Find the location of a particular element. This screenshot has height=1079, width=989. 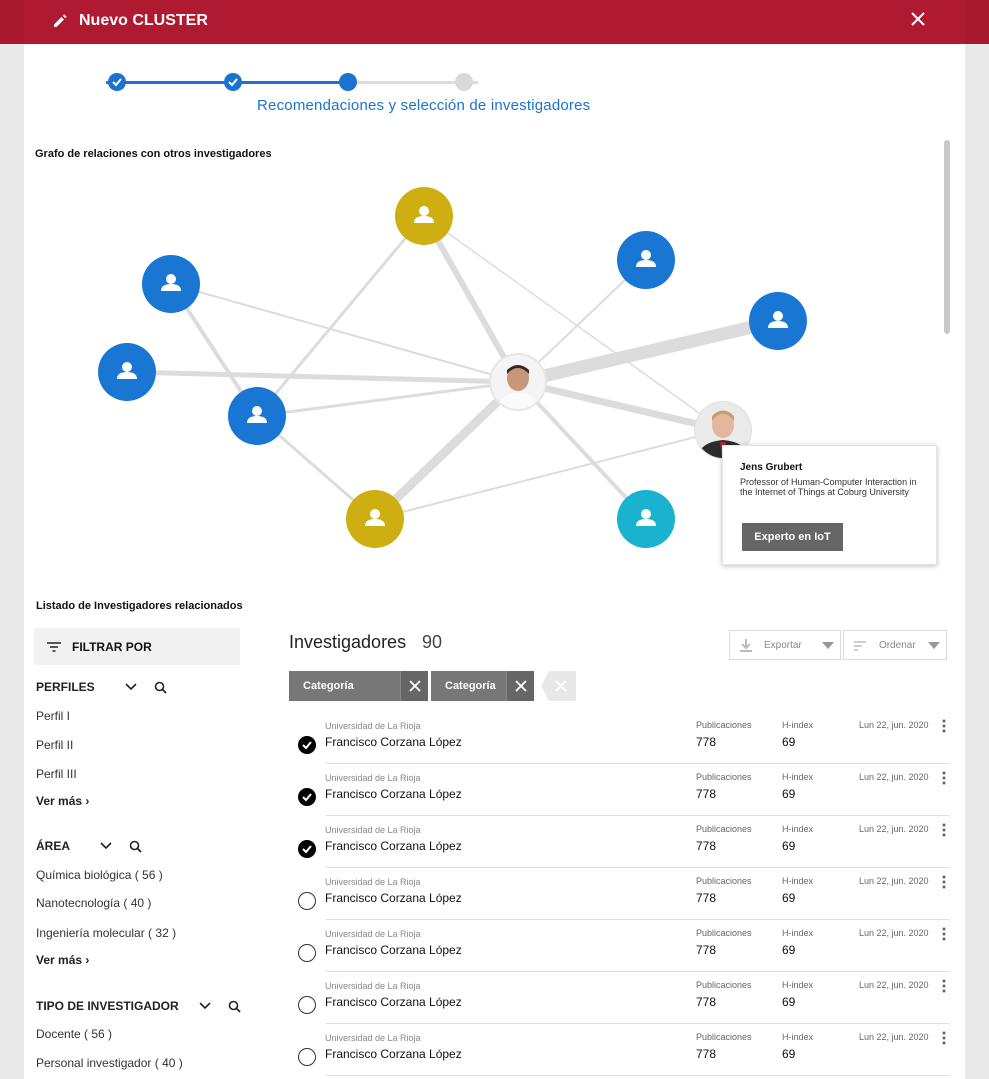

filter-chip: Categoría is located at coordinates (482, 686).